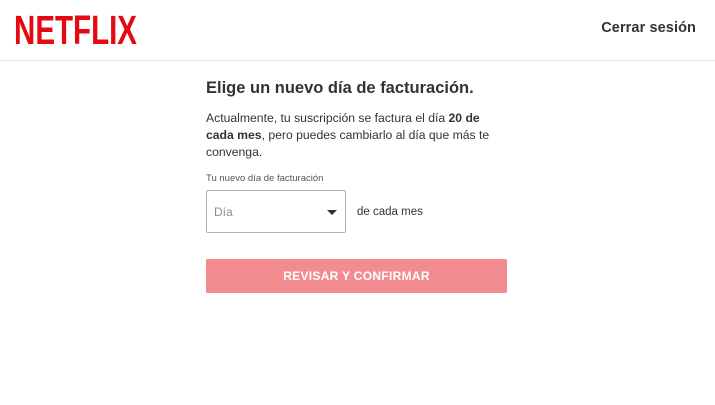 This screenshot has height=405, width=715. Describe the element at coordinates (390, 211) in the screenshot. I see `billing-day-suffix: de cada mes` at that location.